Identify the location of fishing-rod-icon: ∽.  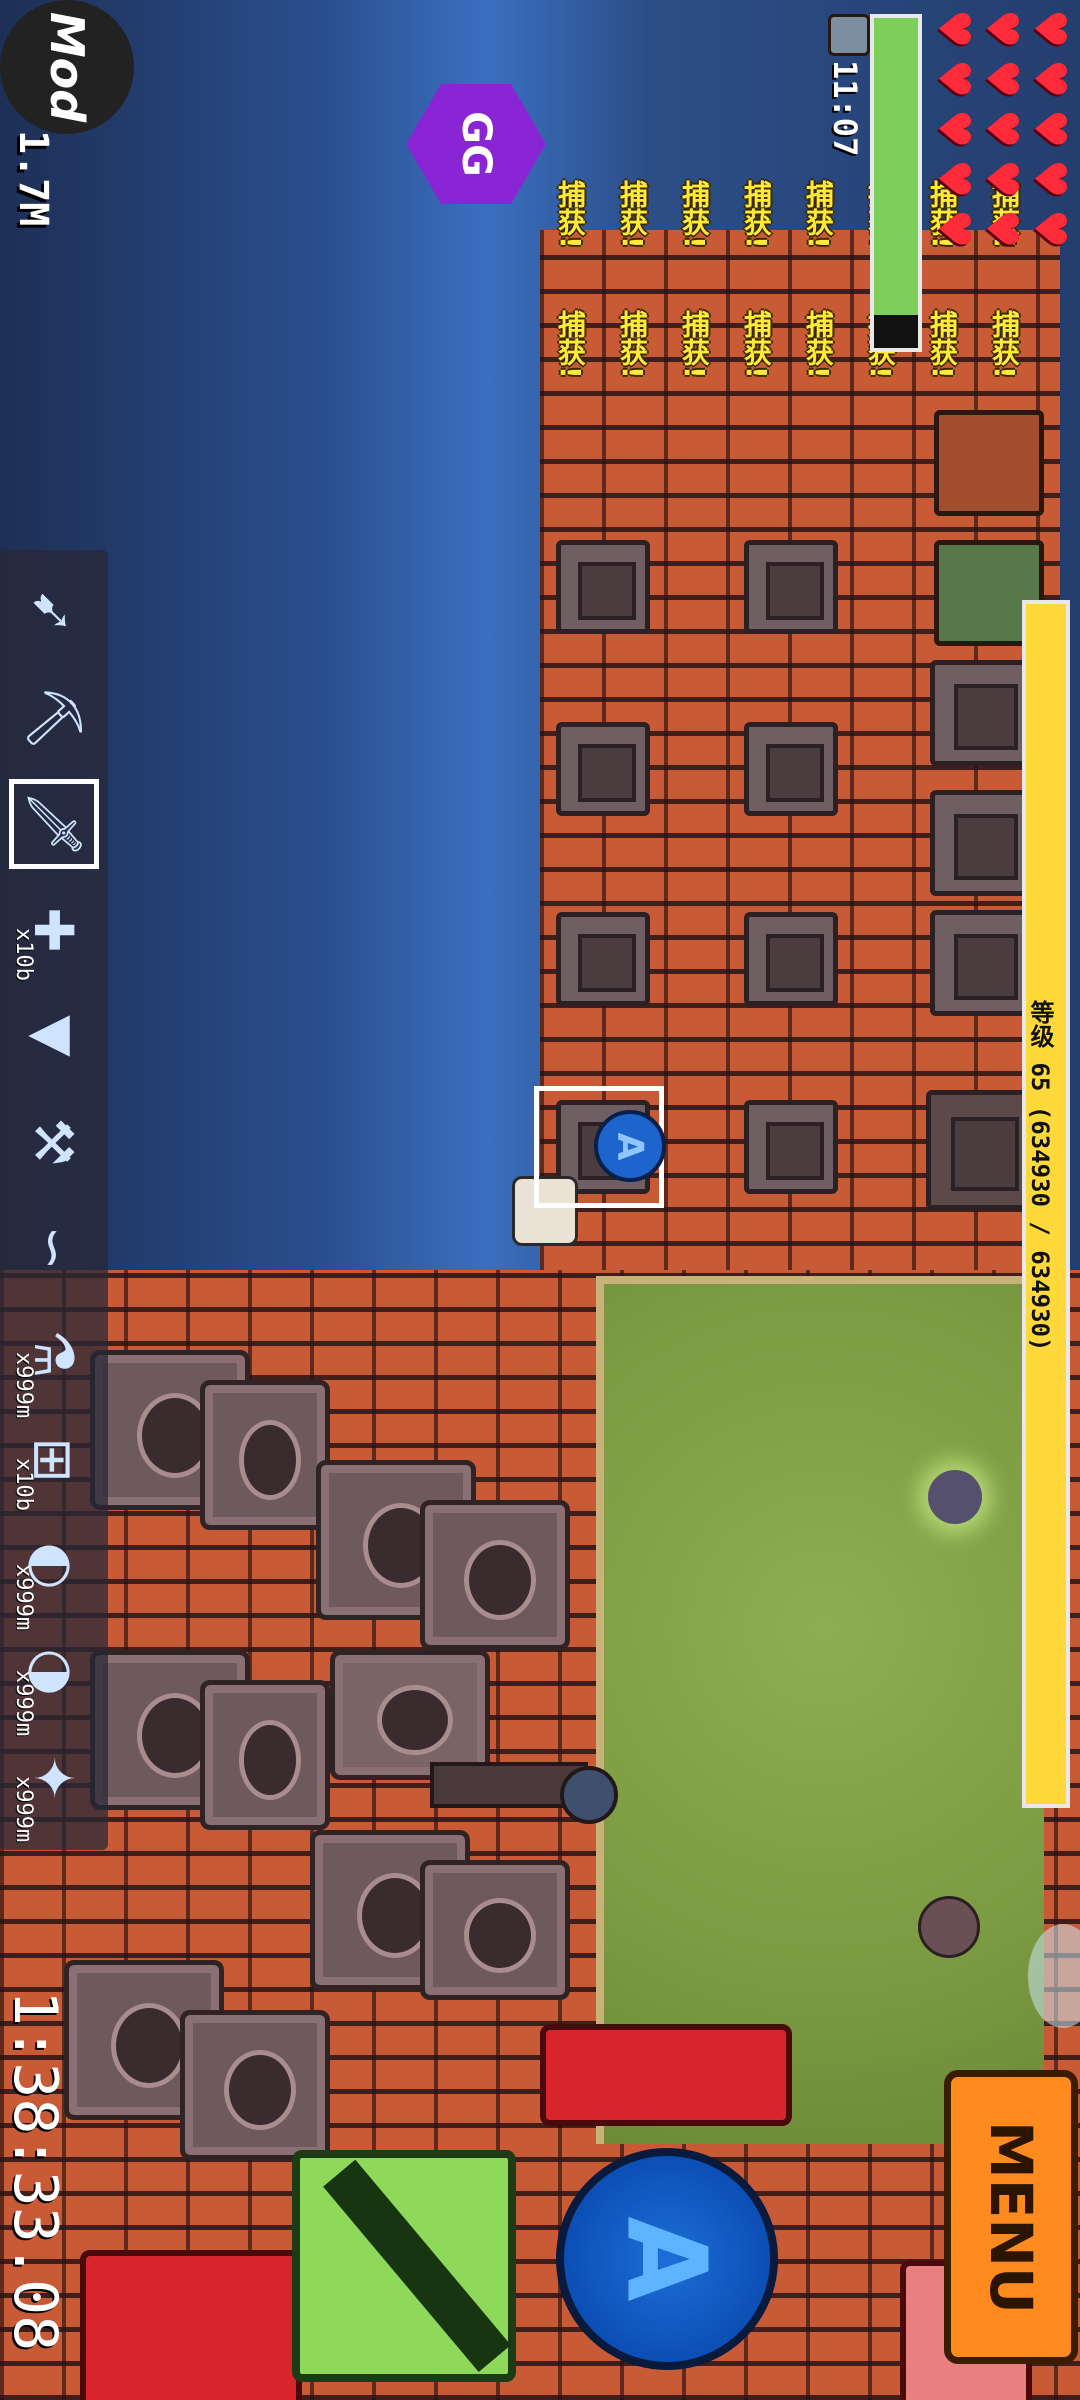
(54, 1248).